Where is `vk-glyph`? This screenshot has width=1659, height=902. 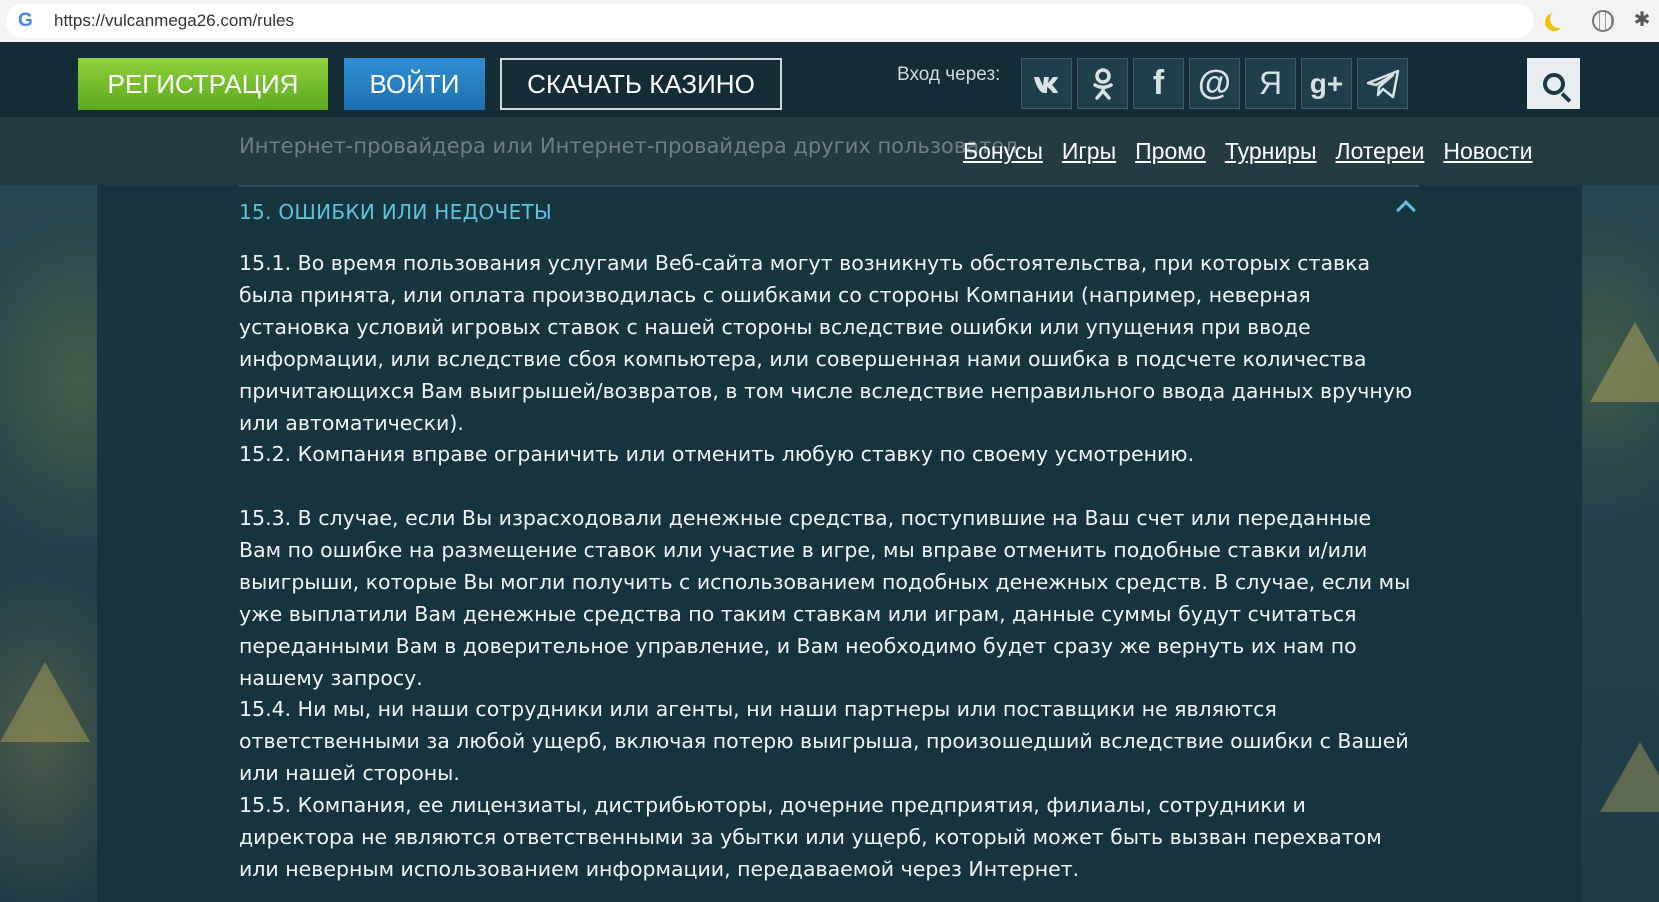 vk-glyph is located at coordinates (1045, 84).